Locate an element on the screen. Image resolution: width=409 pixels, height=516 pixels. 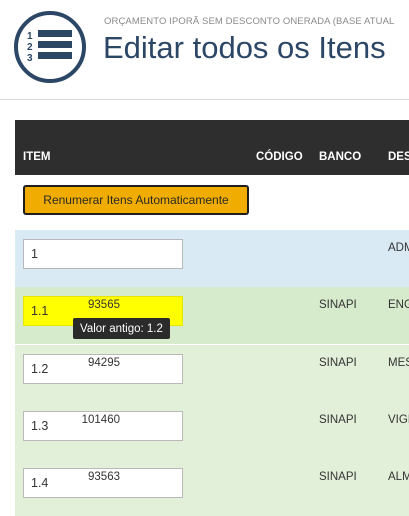
svg-text: 3 is located at coordinates (30, 58).